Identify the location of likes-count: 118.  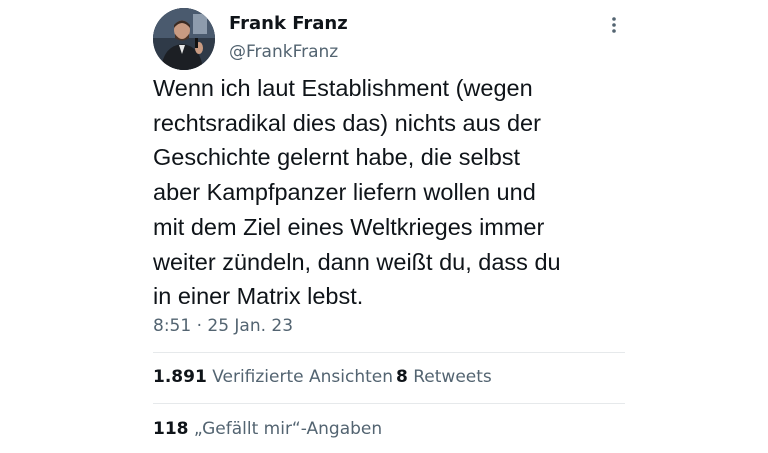
(171, 429).